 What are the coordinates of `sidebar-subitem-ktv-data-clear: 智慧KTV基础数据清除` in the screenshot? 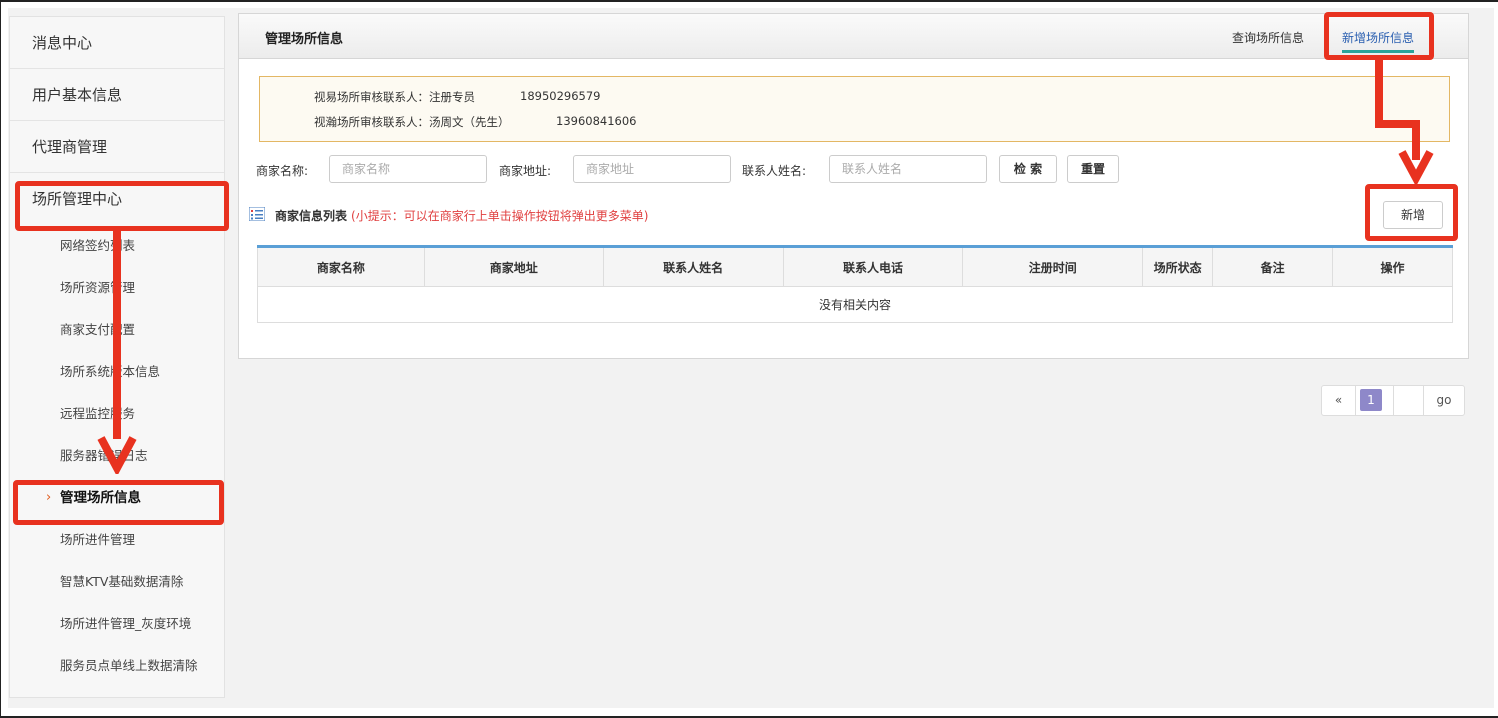 It's located at (117, 582).